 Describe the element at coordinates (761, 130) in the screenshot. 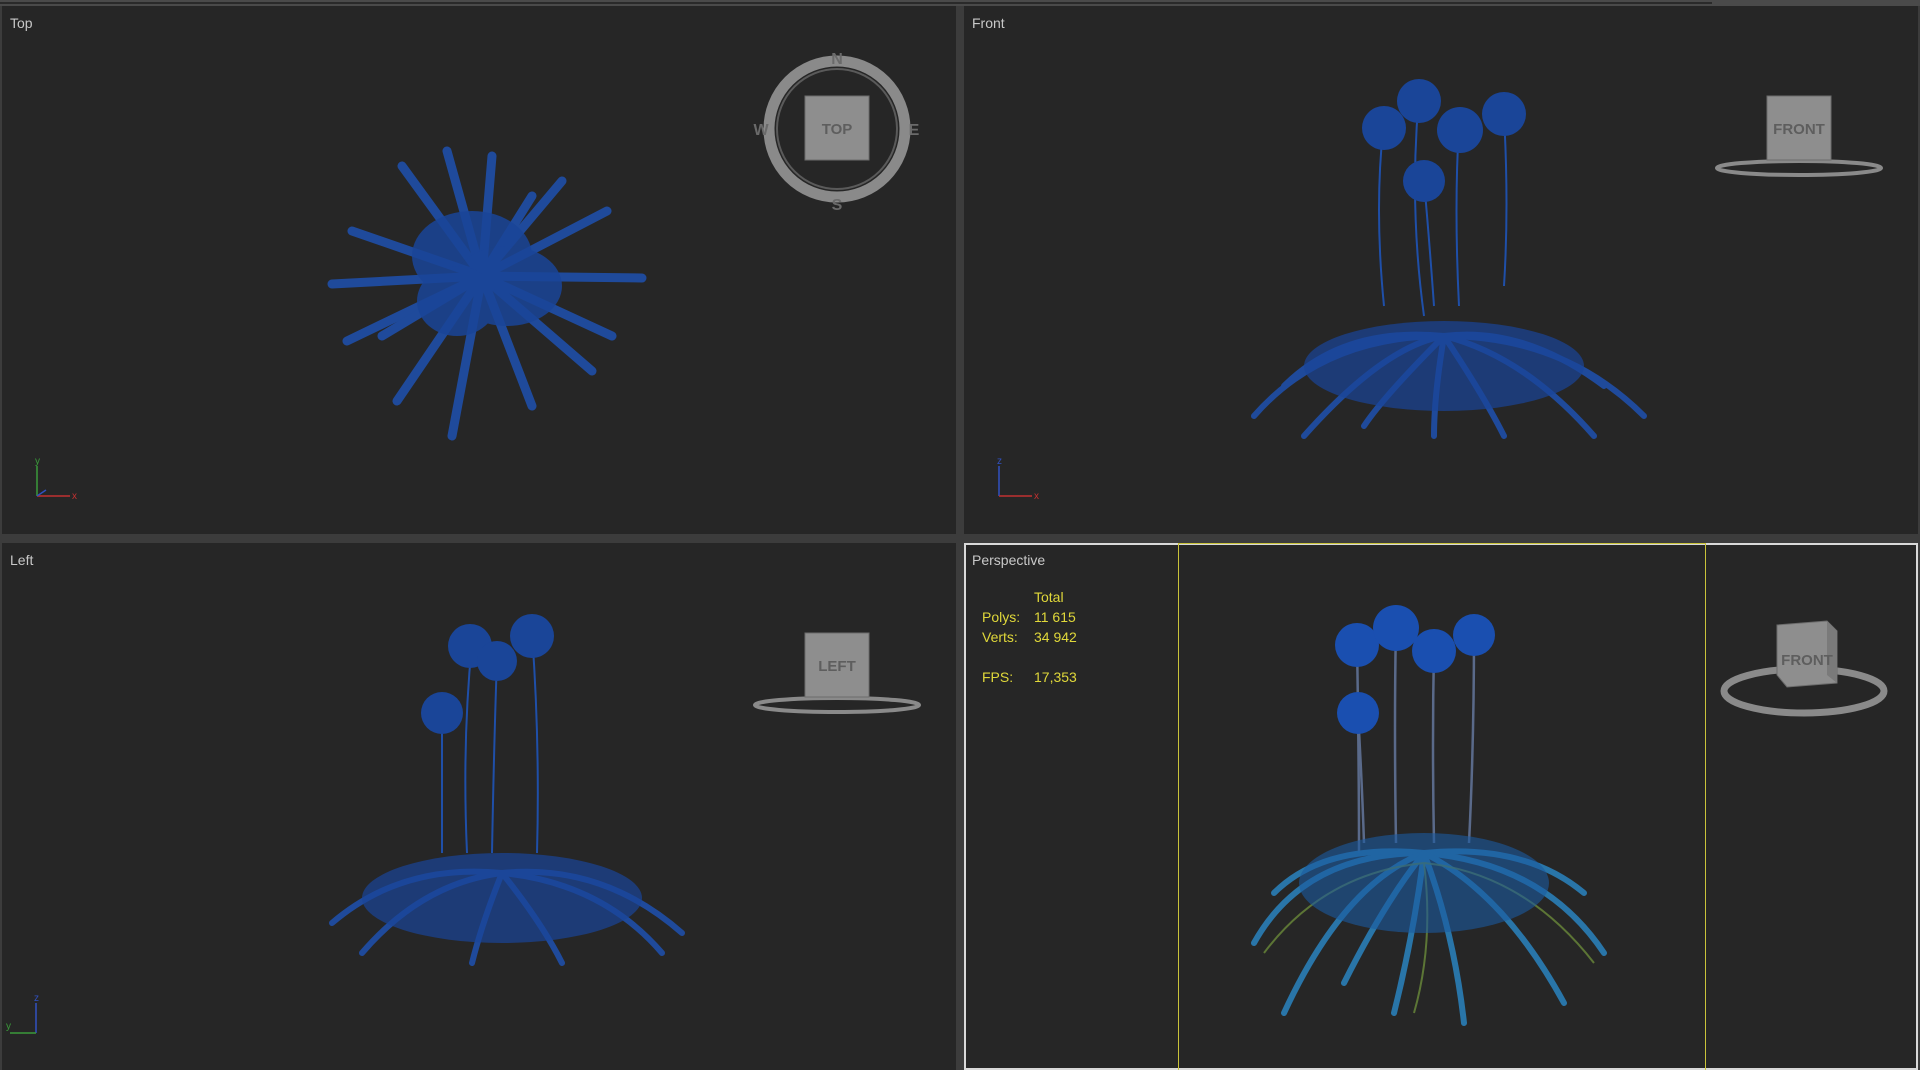

I see `compass-w: W` at that location.